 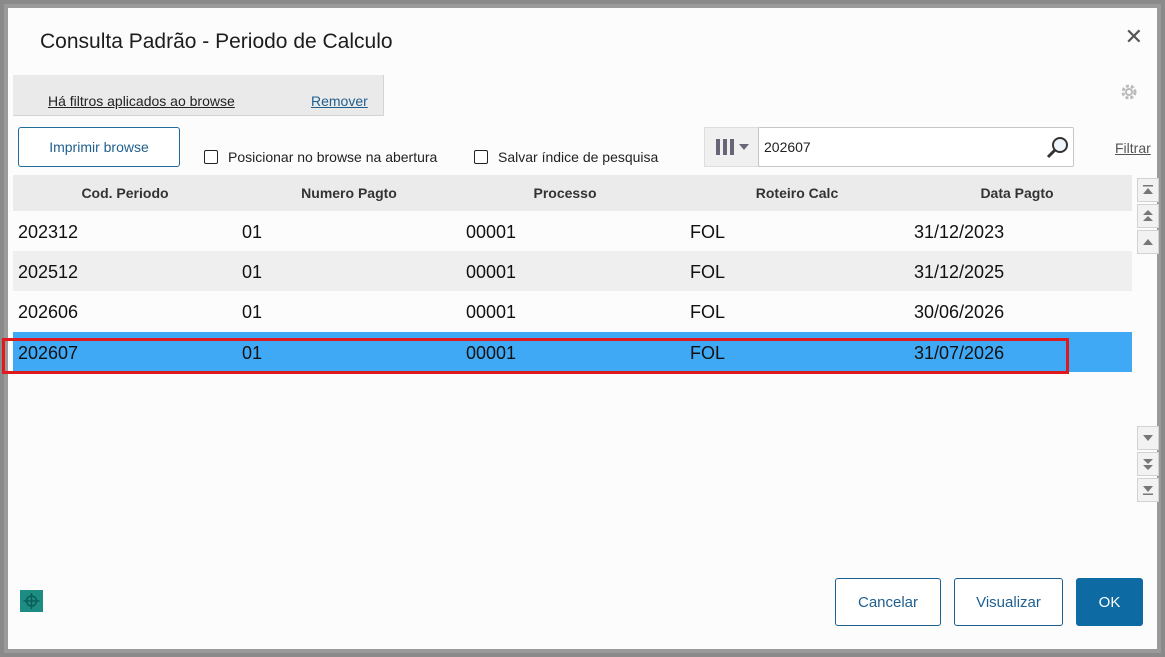 What do you see at coordinates (31, 601) in the screenshot?
I see `move-icon` at bounding box center [31, 601].